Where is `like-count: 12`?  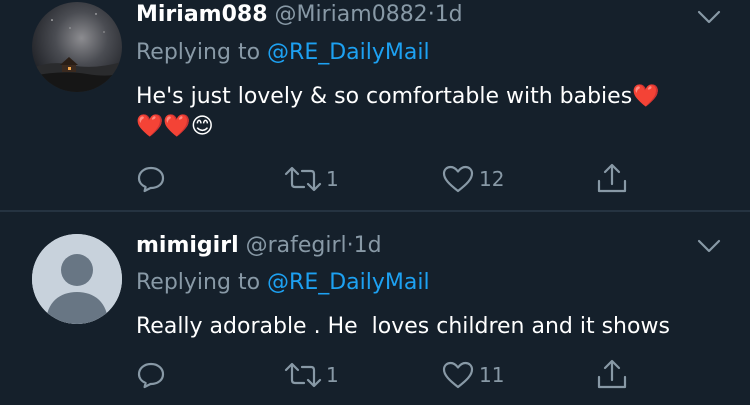 like-count: 12 is located at coordinates (492, 179).